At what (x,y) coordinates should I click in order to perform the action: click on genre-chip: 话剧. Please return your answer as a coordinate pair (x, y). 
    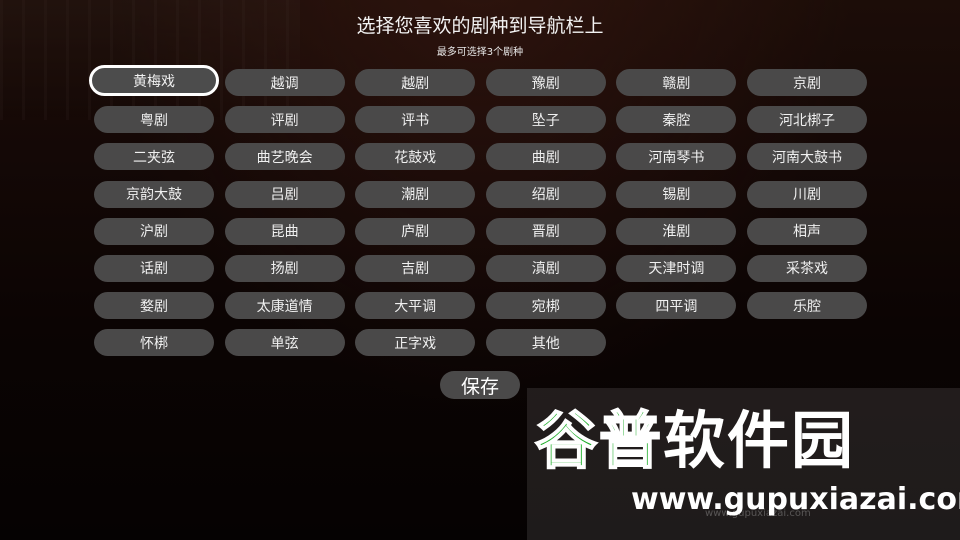
    Looking at the image, I should click on (154, 268).